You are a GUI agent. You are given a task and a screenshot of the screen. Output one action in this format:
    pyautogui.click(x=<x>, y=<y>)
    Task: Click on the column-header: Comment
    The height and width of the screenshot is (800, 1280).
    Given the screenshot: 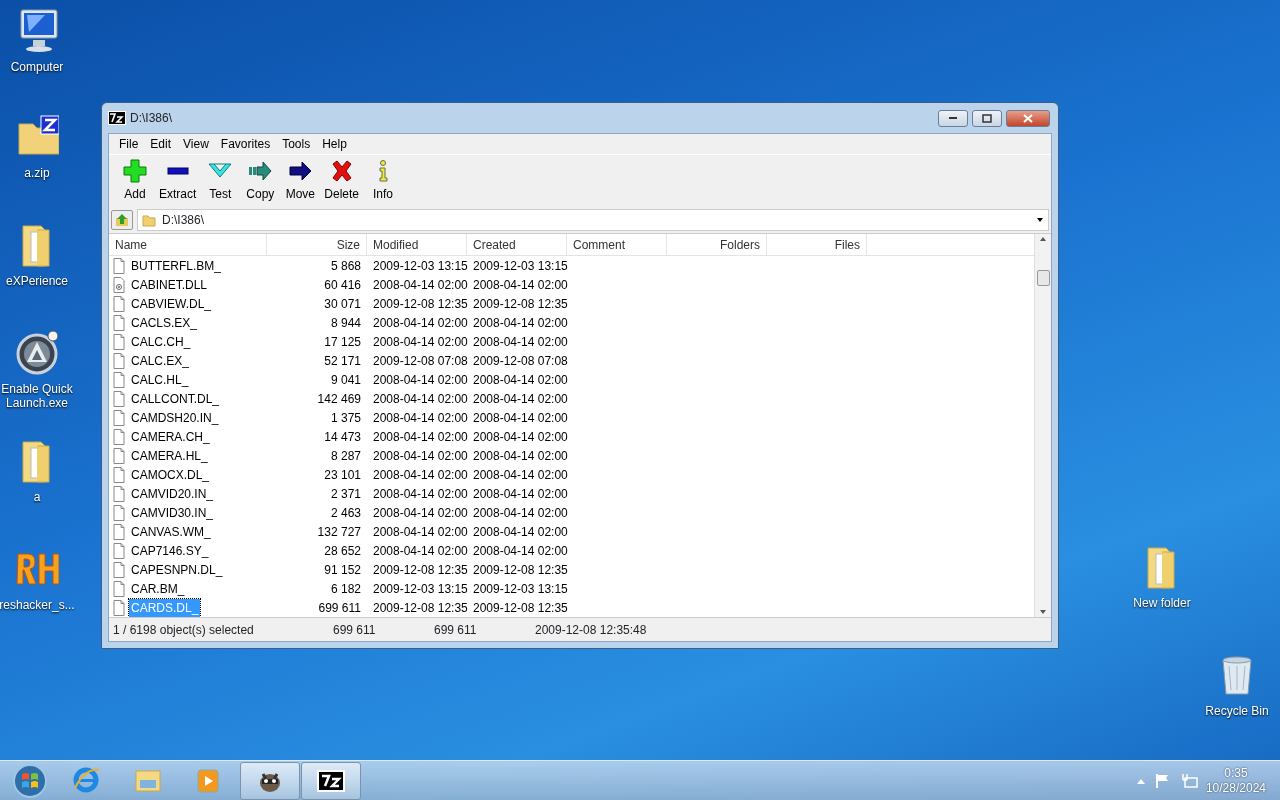 What is the action you would take?
    pyautogui.click(x=617, y=244)
    